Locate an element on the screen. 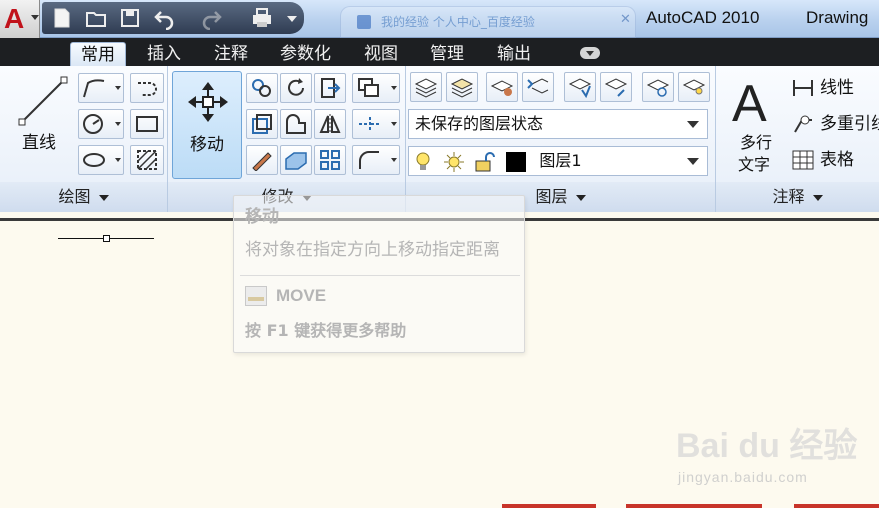 Image resolution: width=879 pixels, height=508 pixels. hatch-button is located at coordinates (147, 160).